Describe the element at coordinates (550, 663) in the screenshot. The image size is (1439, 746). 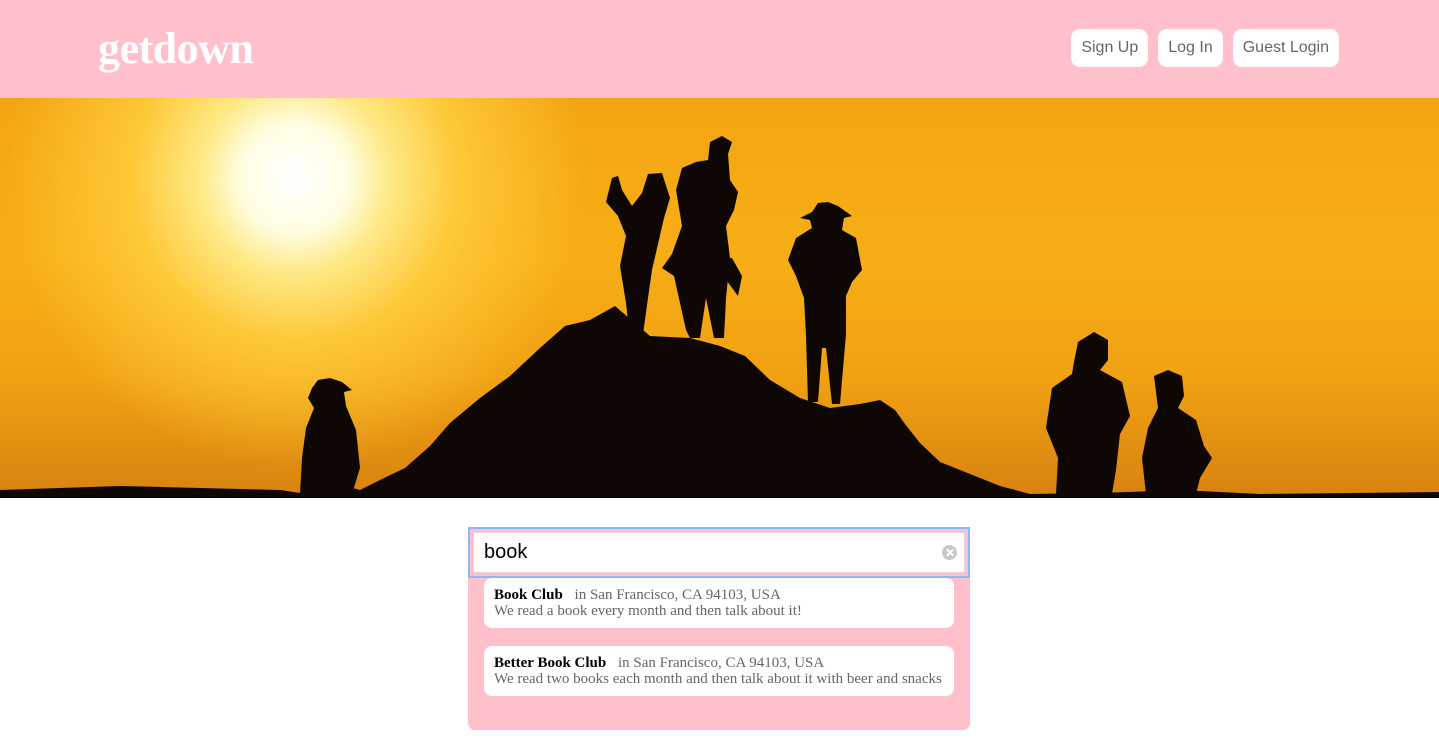
I see `result-name: Better Book Club` at that location.